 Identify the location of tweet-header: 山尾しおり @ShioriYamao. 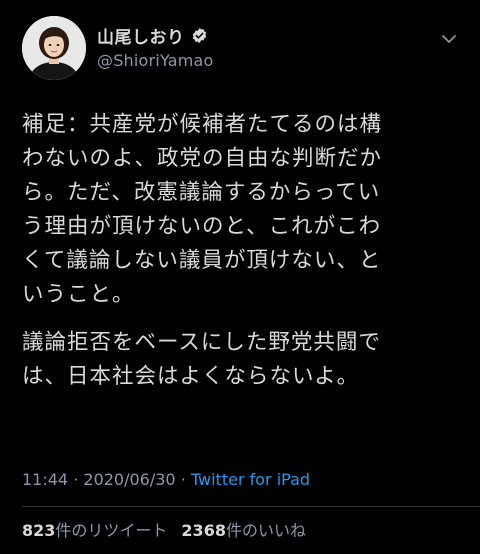
(242, 49).